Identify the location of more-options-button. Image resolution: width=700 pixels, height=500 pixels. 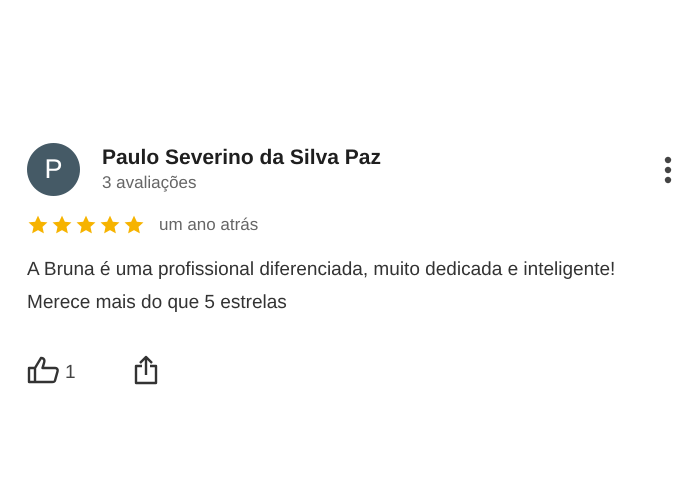
(668, 170).